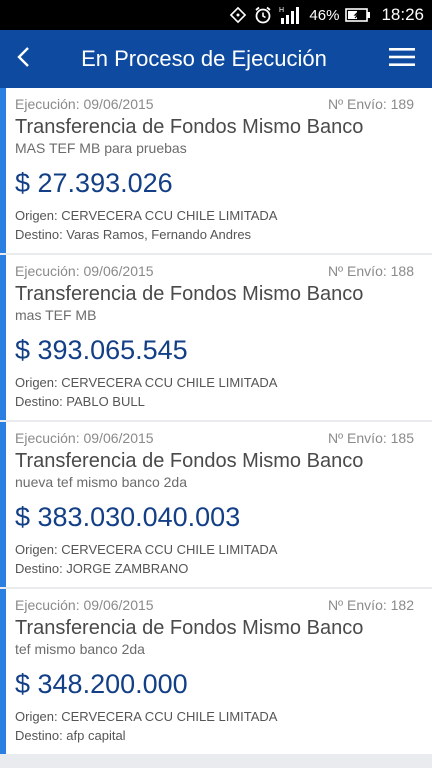  Describe the element at coordinates (263, 15) in the screenshot. I see `alarm-icon` at that location.